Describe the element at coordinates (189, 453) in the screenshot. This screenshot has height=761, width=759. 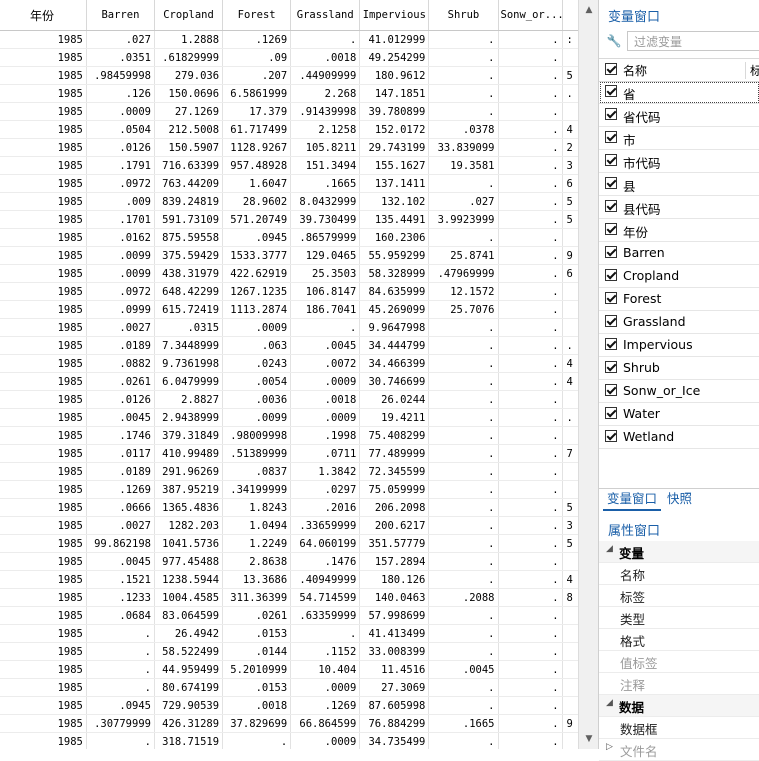
I see `table-cell: 410.99489` at that location.